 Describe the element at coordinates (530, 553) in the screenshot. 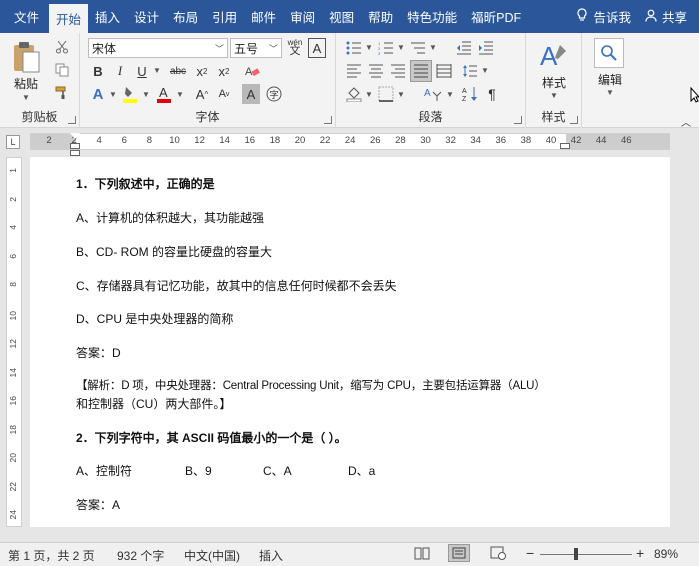

I see `zoom-out-button: −` at that location.